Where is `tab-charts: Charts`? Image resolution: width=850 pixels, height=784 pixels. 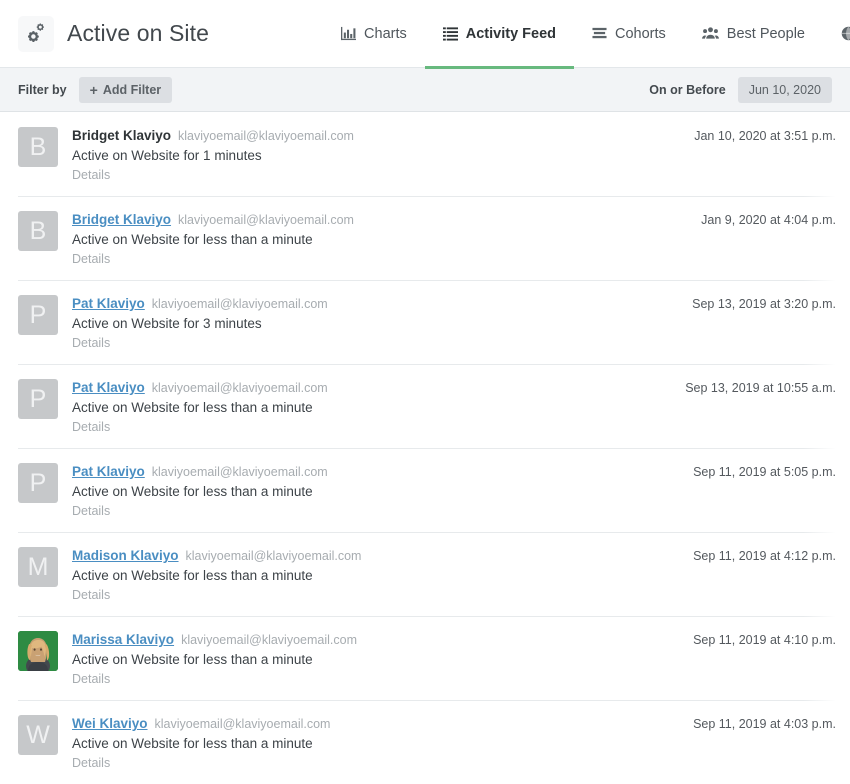 tab-charts: Charts is located at coordinates (374, 34).